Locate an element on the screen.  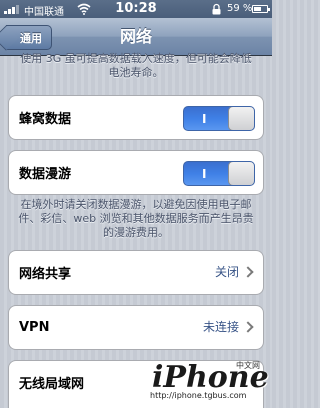
vpn-group: VPN 未连接 is located at coordinates (136, 327).